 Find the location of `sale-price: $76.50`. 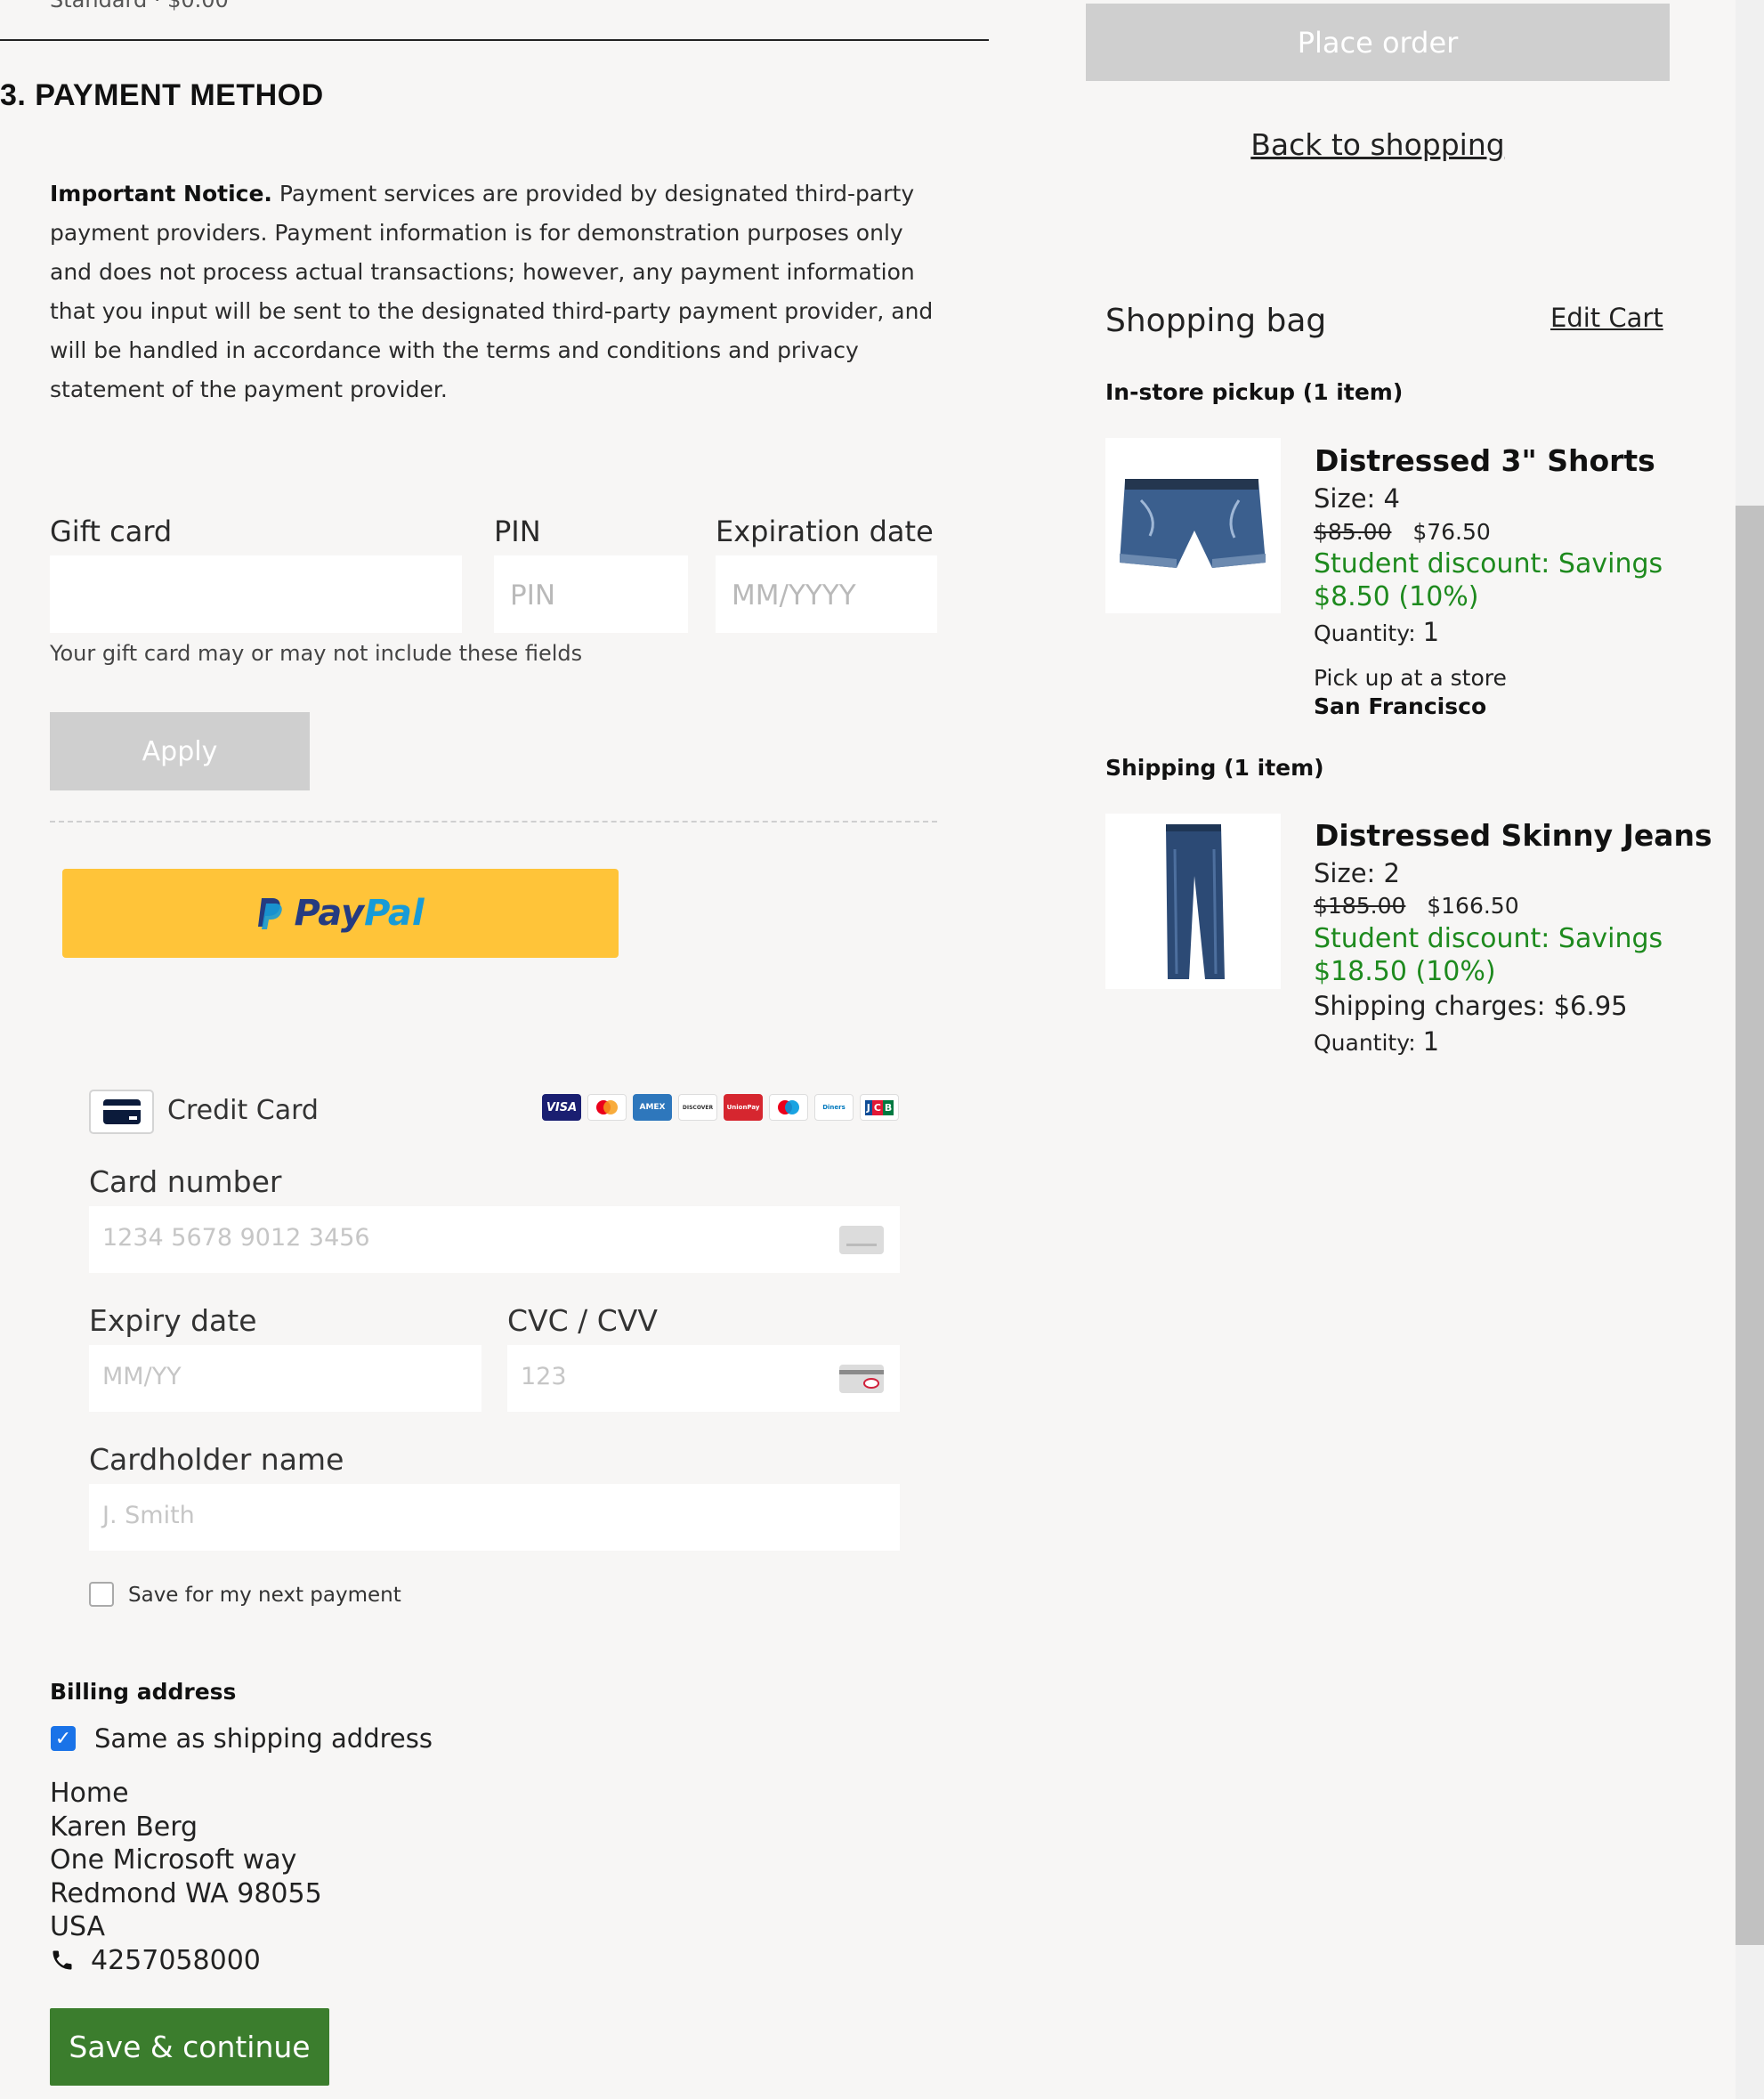

sale-price: $76.50 is located at coordinates (1451, 532).